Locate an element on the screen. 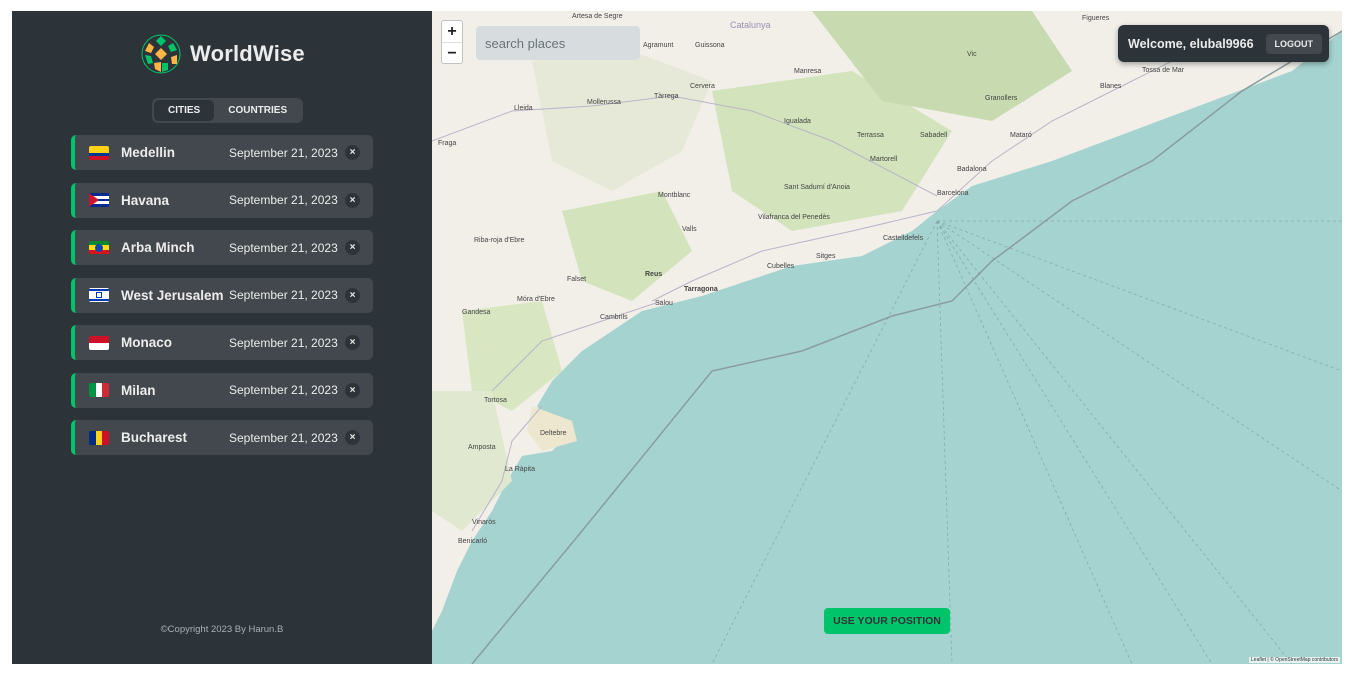 The image size is (1354, 673). map-label: Mollerussa is located at coordinates (604, 102).